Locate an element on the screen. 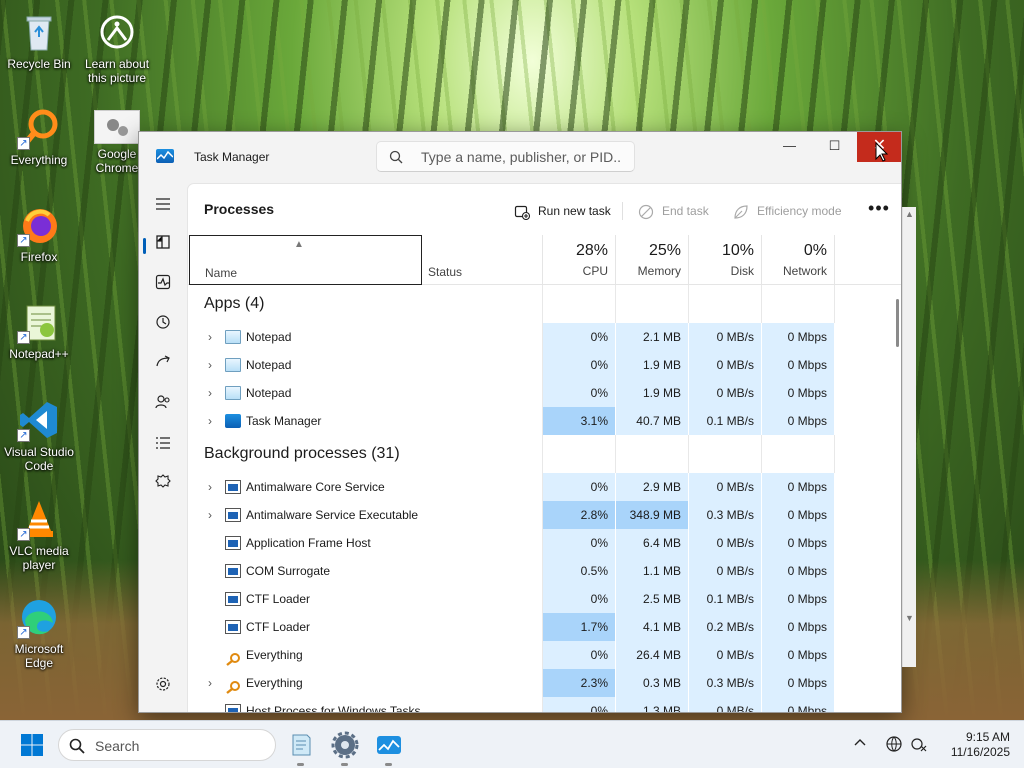 The width and height of the screenshot is (1024, 768). table-row: COM Surrogate 0.5% 1.1 MB 0 MB/s 0 Mbps is located at coordinates (540, 571).